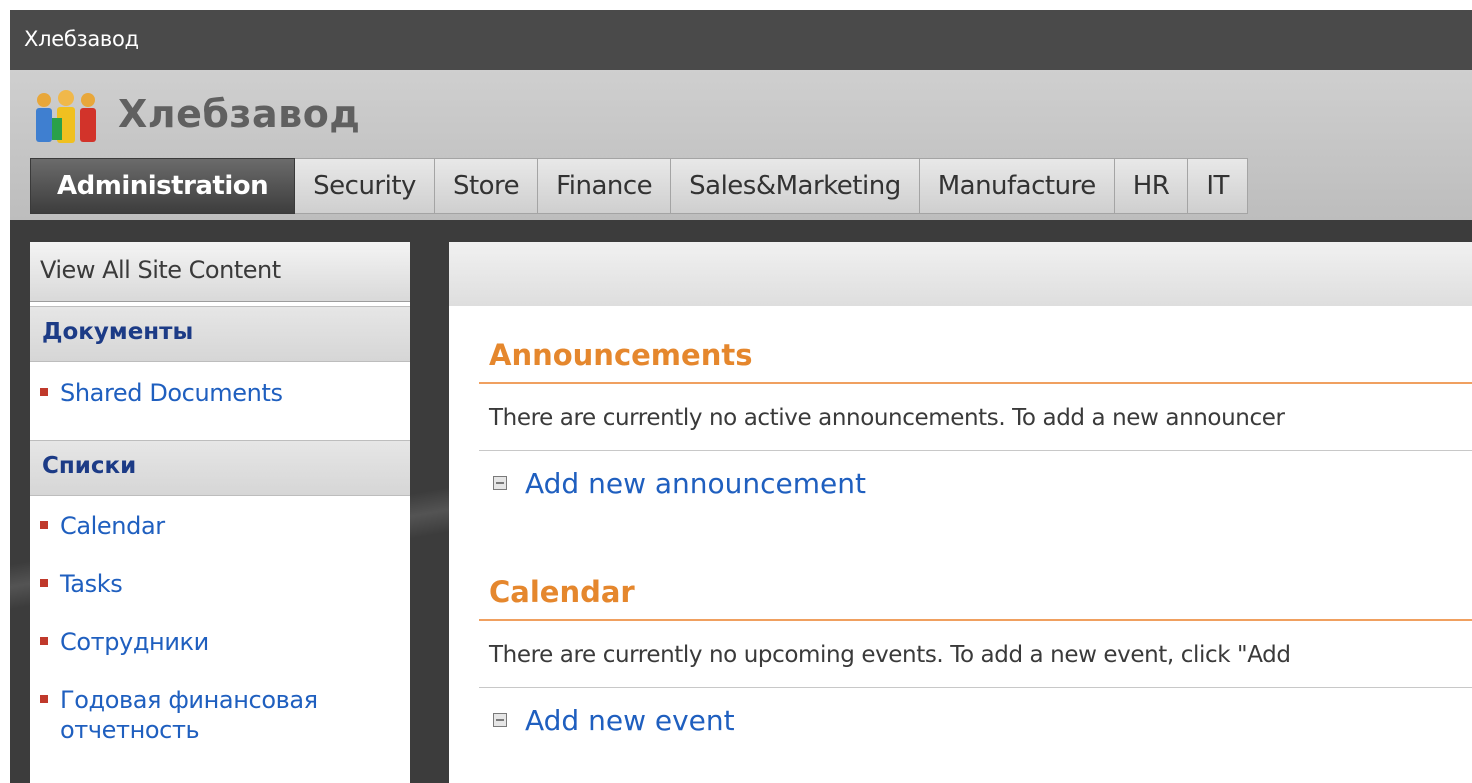  Describe the element at coordinates (562, 592) in the screenshot. I see `calendar-title: Calendar` at that location.